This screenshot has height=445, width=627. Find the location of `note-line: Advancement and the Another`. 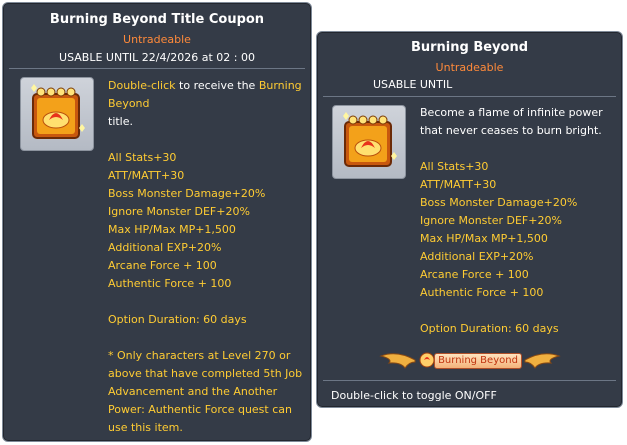

note-line: Advancement and the Another is located at coordinates (193, 391).